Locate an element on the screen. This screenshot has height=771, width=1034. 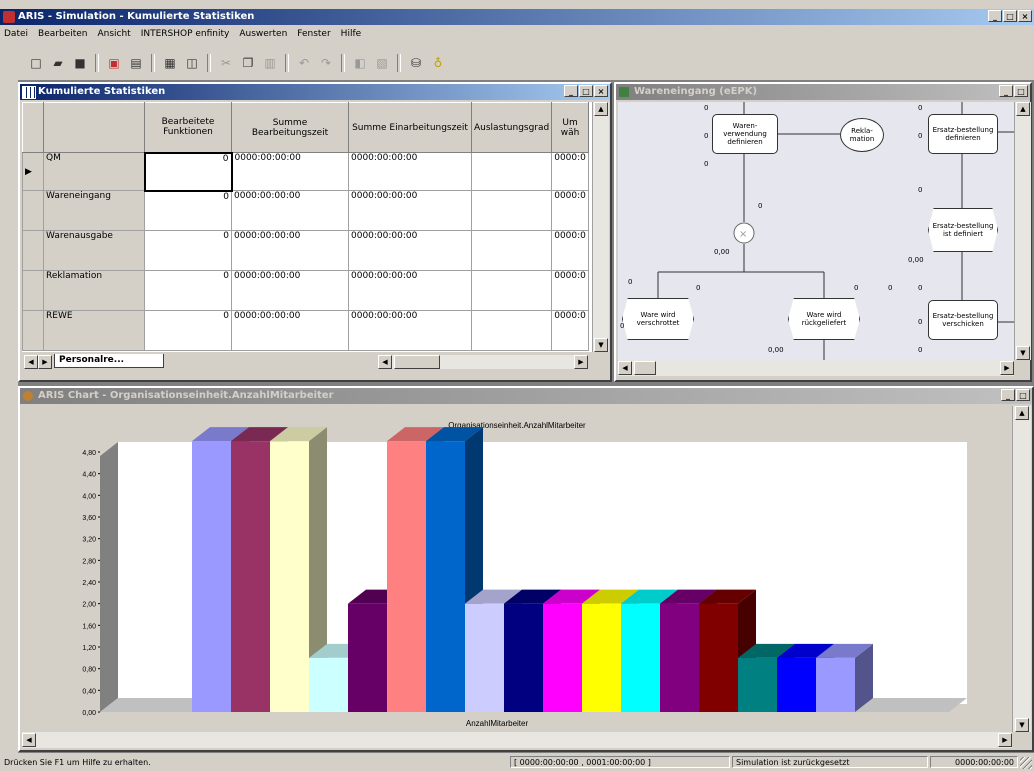
explorer-icon: ▤ is located at coordinates (136, 63).